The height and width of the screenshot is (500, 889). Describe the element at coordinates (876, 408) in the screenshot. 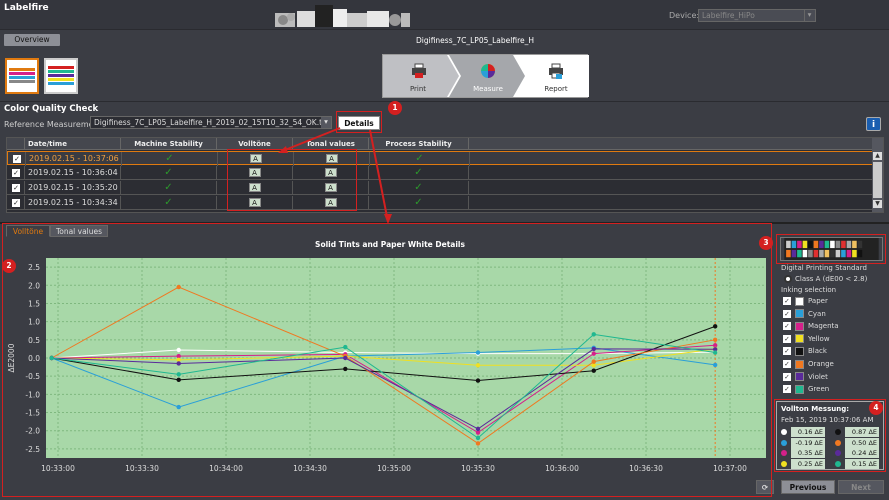

I see `marker-4: 4` at that location.